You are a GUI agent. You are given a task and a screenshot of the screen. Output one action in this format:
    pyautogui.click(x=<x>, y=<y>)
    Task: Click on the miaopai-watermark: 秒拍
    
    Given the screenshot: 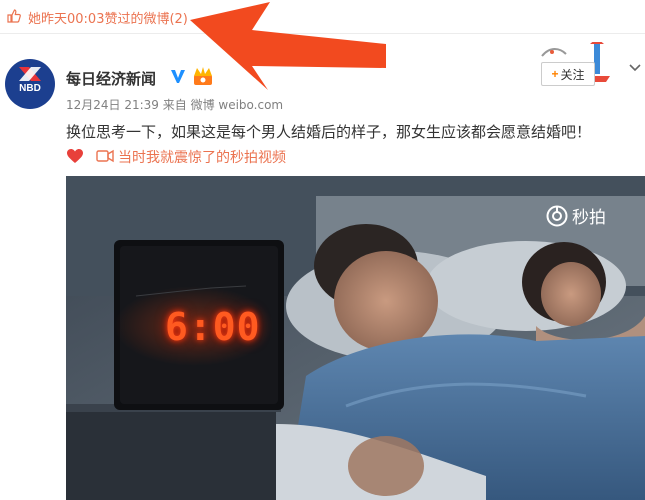 What is the action you would take?
    pyautogui.click(x=576, y=215)
    